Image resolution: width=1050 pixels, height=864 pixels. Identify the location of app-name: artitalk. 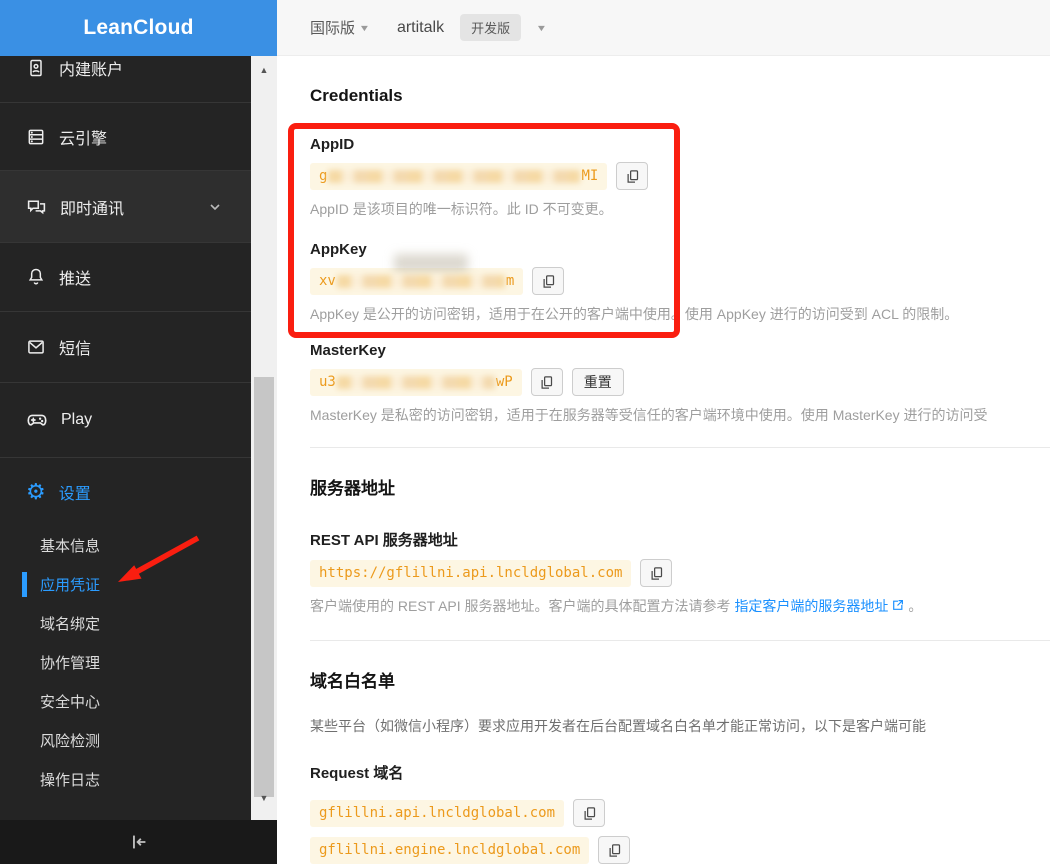
(420, 27).